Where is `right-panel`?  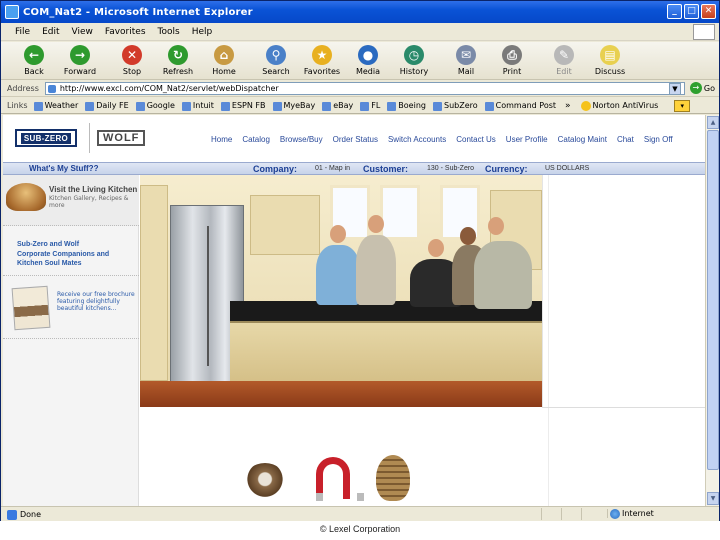 right-panel is located at coordinates (623, 291).